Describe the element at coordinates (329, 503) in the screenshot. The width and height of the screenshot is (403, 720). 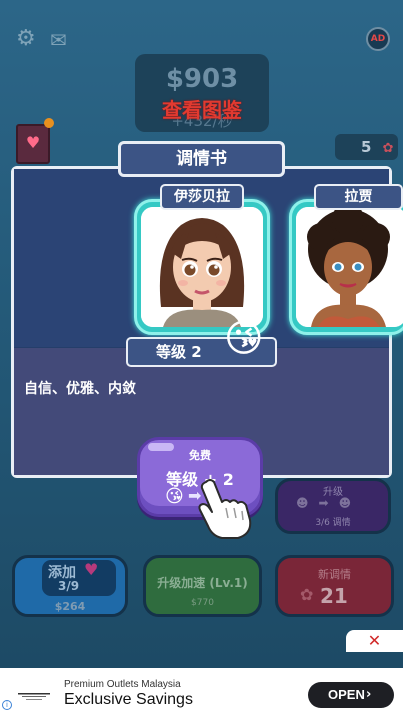
I see `upgrade-emoji-icons: ☻➡☻` at that location.